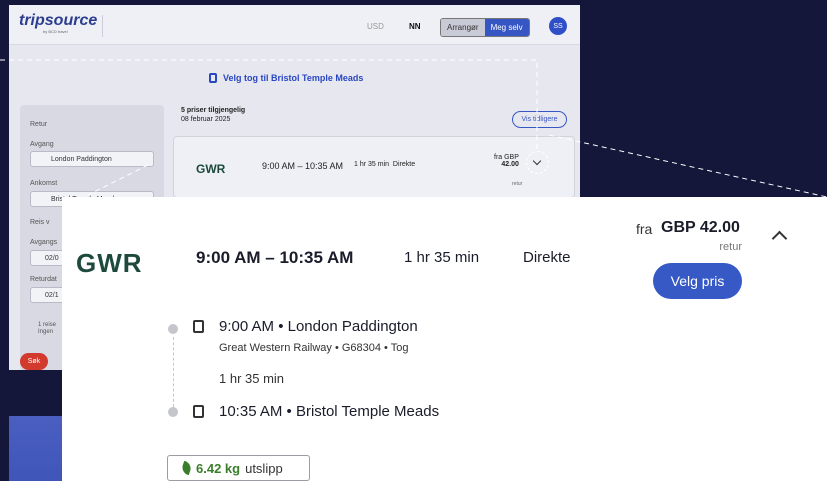 The image size is (827, 481). What do you see at coordinates (173, 329) in the screenshot?
I see `timeline-start-dot` at bounding box center [173, 329].